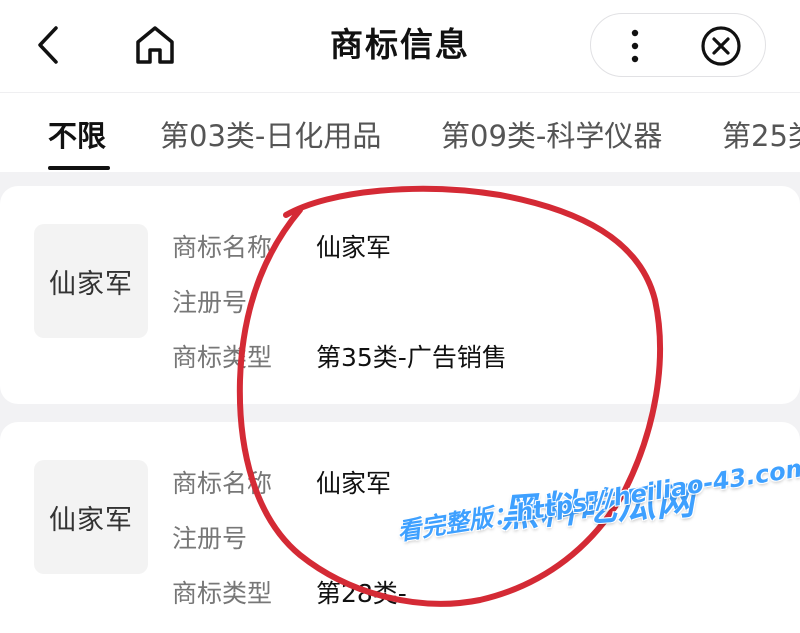 This screenshot has height=633, width=800. What do you see at coordinates (411, 357) in the screenshot?
I see `type-value: 第35类-广告销售` at bounding box center [411, 357].